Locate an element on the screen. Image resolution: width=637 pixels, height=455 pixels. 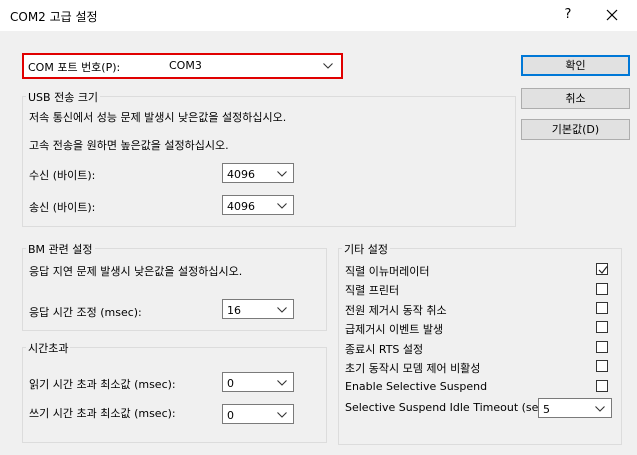
receive-size-value: 4096 is located at coordinates (241, 174).